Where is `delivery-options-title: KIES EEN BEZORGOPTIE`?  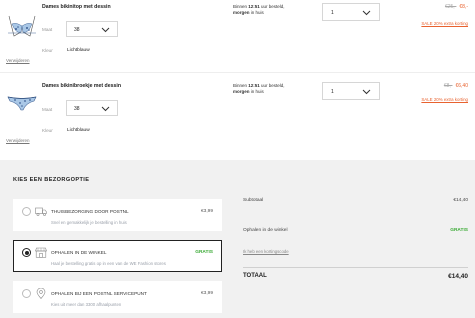
delivery-options-title: KIES EEN BEZORGOPTIE is located at coordinates (51, 180).